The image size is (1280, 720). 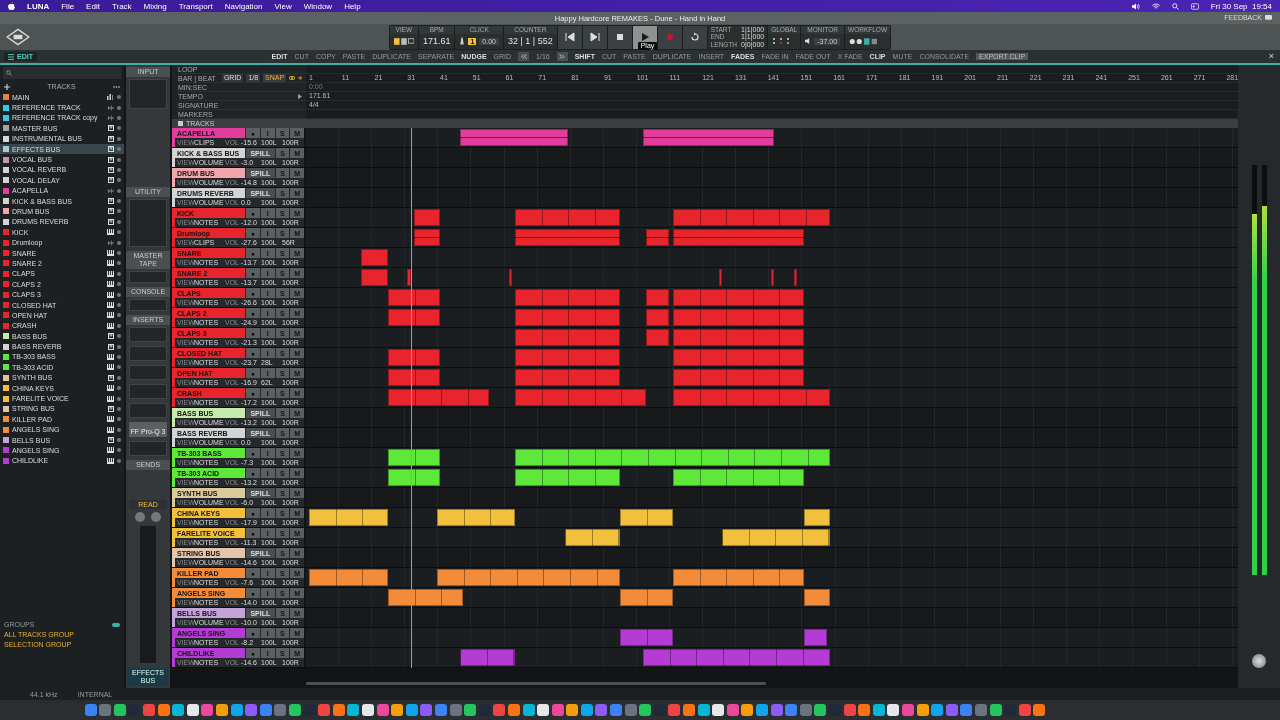 I want to click on menu-item: Navigation, so click(x=243, y=6).